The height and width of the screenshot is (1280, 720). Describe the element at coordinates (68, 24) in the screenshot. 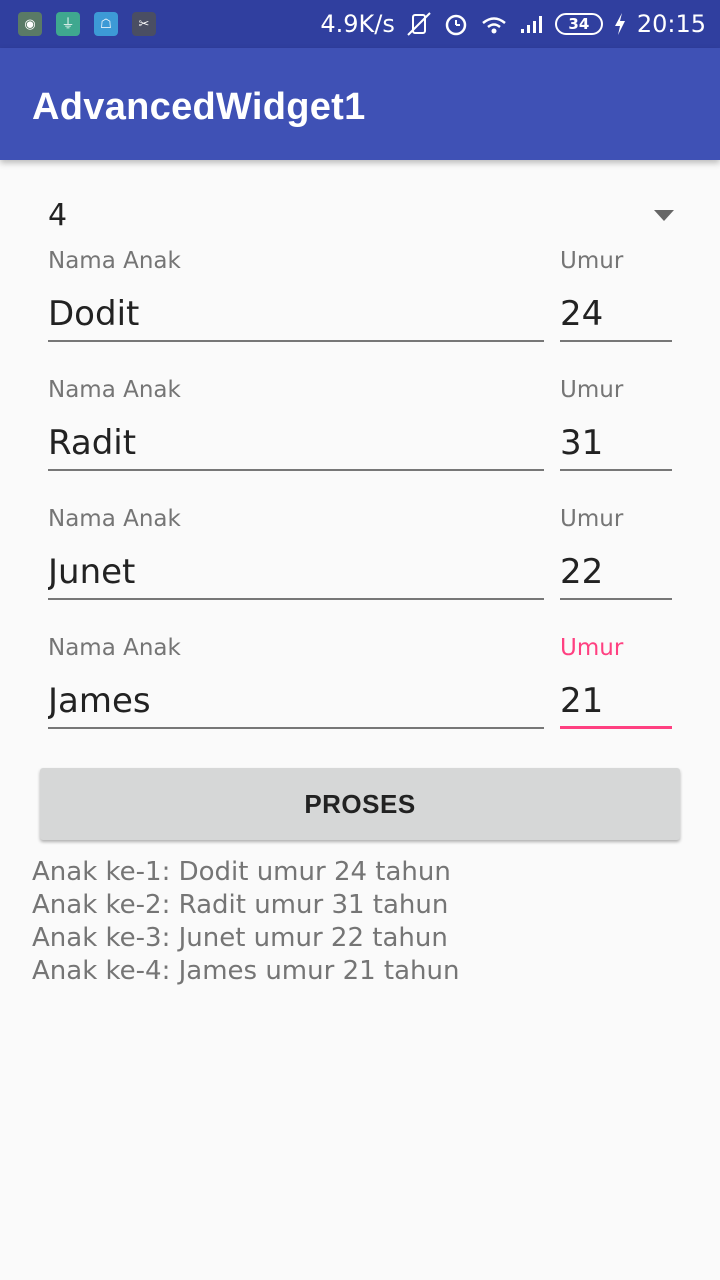

I see `usb-icon: ⏚` at that location.